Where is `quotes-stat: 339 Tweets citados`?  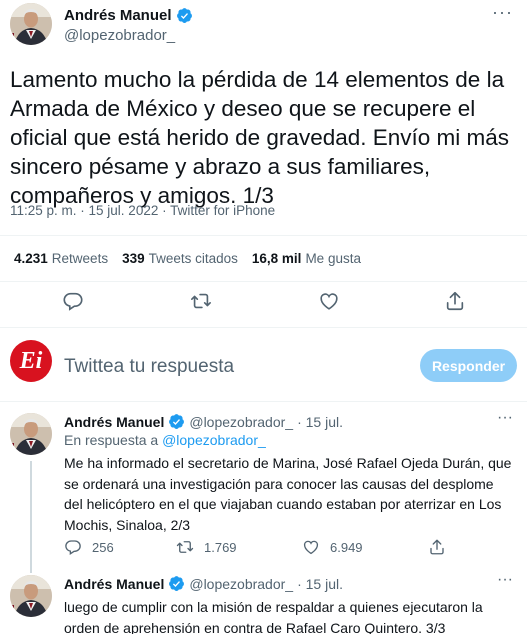 quotes-stat: 339 Tweets citados is located at coordinates (180, 258).